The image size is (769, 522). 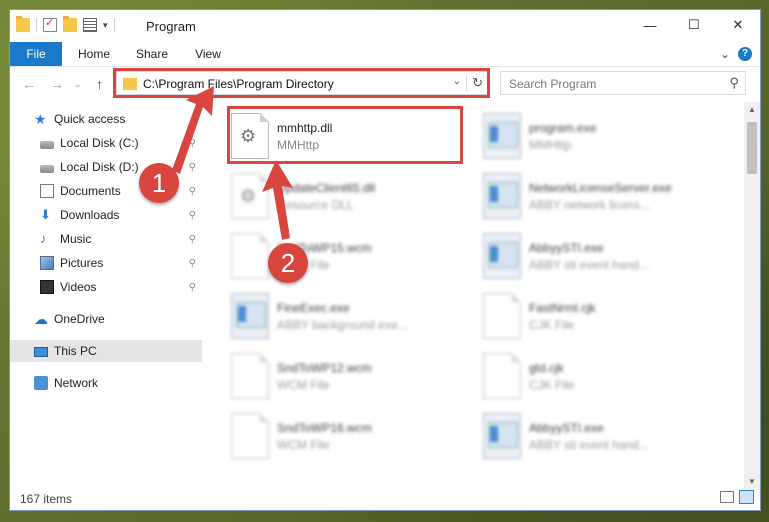 I want to click on file-item: program.exe MMHttp, so click(x=608, y=136).